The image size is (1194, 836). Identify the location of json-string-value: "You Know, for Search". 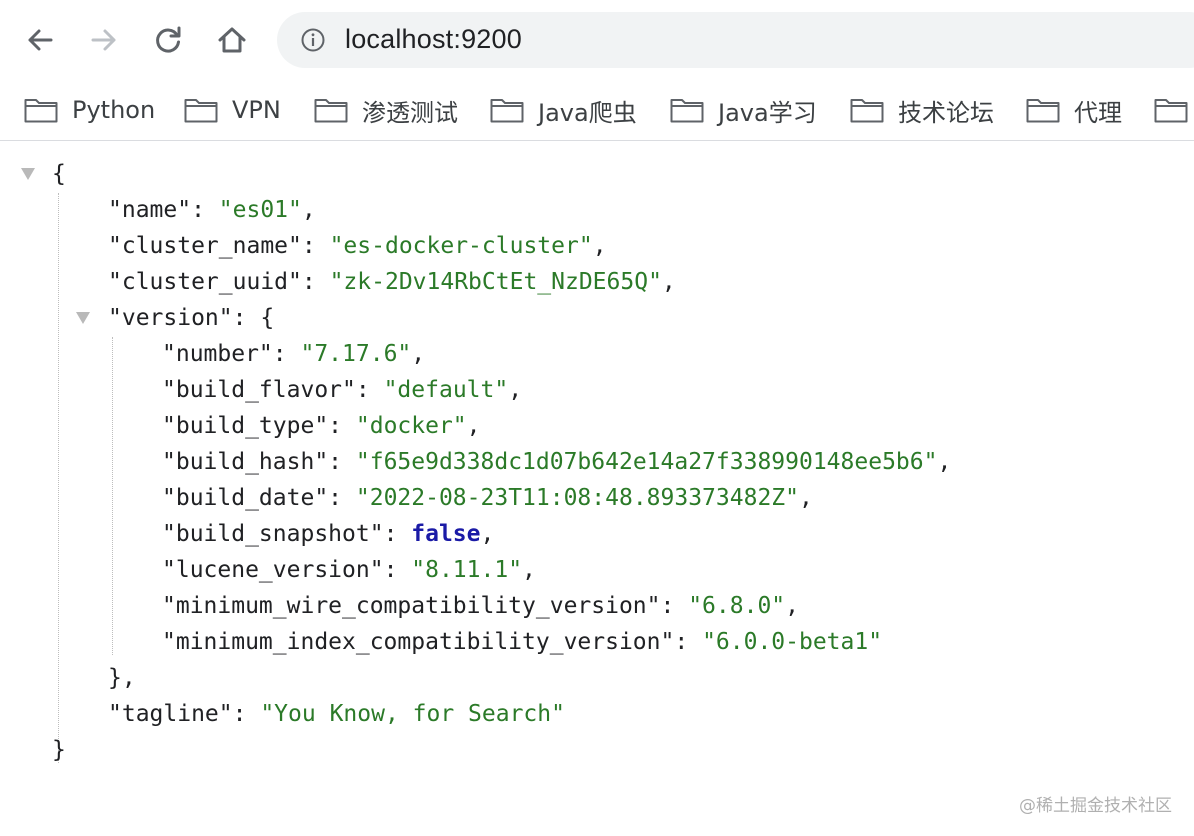
(412, 714).